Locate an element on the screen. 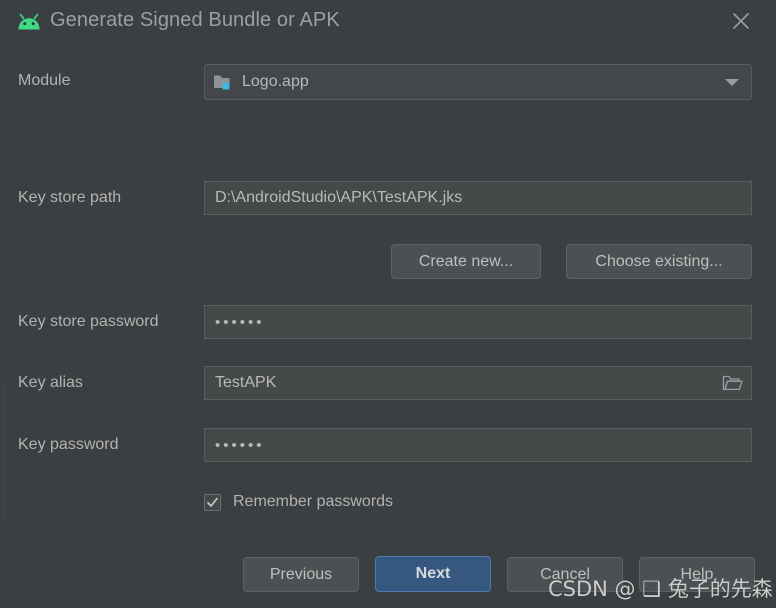 The width and height of the screenshot is (776, 608). checkmark-icon is located at coordinates (212, 502).